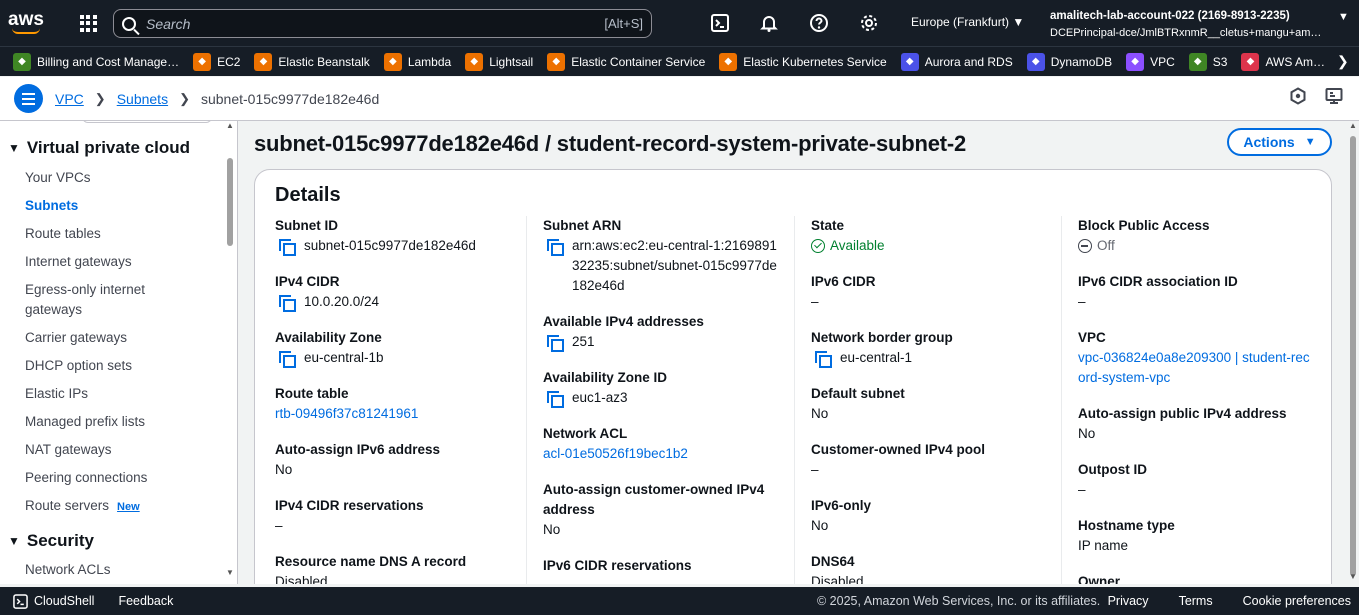 The height and width of the screenshot is (615, 1359). What do you see at coordinates (346, 414) in the screenshot?
I see `detail-value-text: rtb-09496f37c81241961` at bounding box center [346, 414].